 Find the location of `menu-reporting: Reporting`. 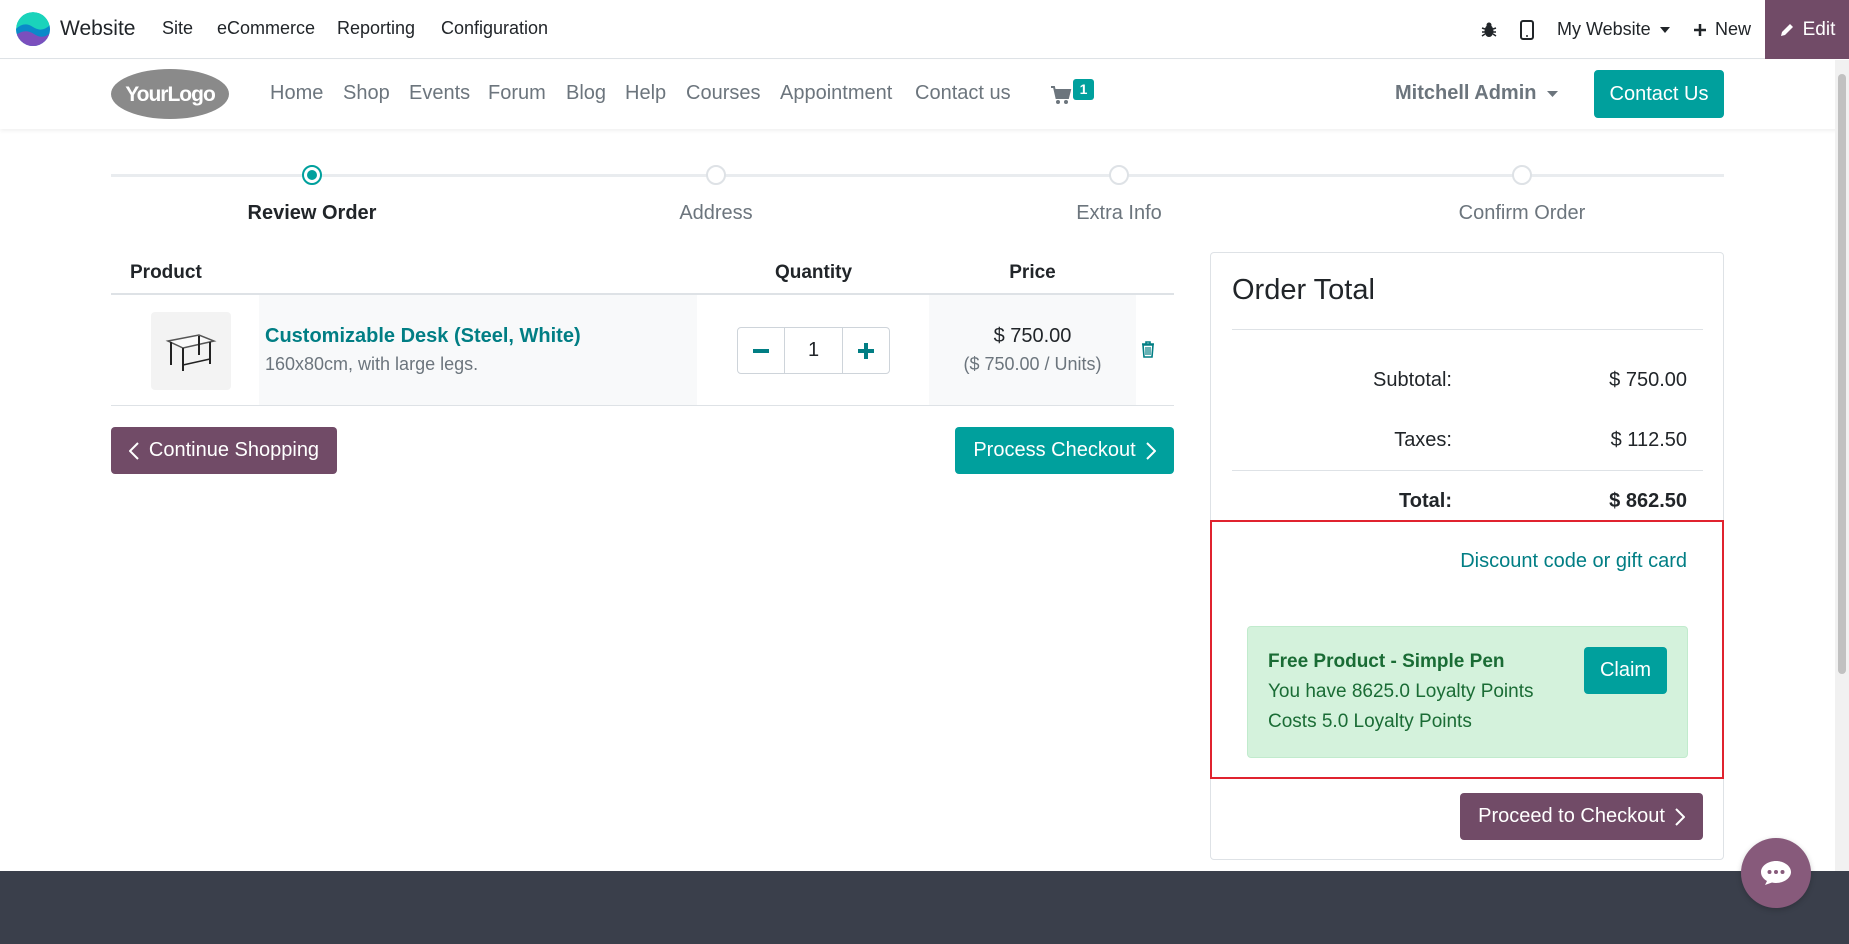

menu-reporting: Reporting is located at coordinates (376, 28).